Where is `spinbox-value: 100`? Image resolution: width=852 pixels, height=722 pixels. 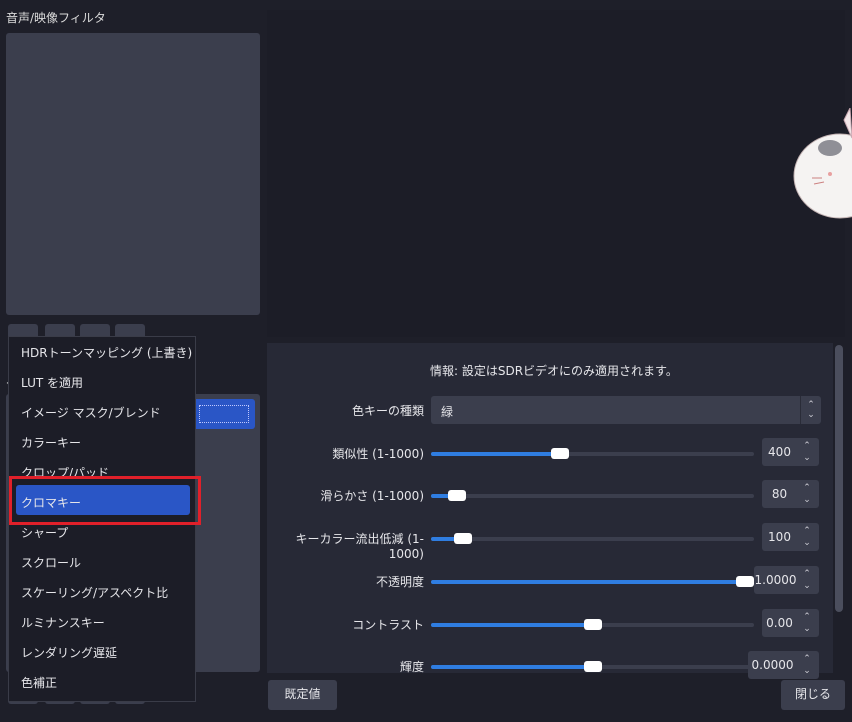
spinbox-value: 100 is located at coordinates (779, 537).